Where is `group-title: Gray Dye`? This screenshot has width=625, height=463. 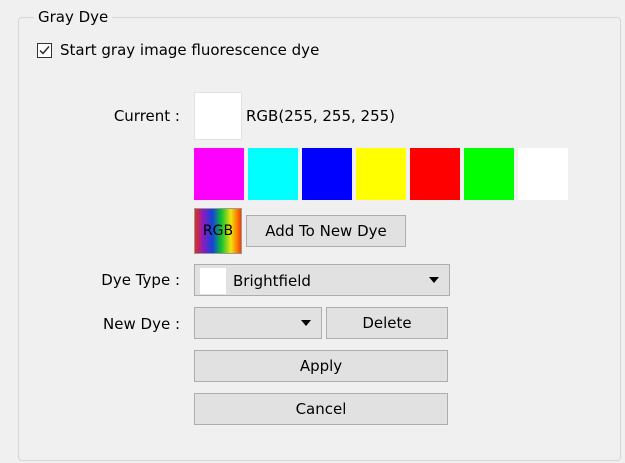
group-title: Gray Dye is located at coordinates (73, 17).